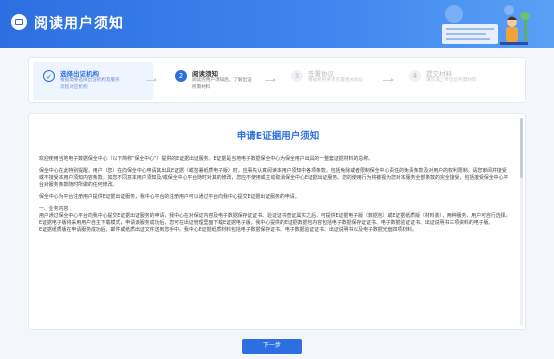  I want to click on notice-title: 申请E证据用户须知, so click(278, 136).